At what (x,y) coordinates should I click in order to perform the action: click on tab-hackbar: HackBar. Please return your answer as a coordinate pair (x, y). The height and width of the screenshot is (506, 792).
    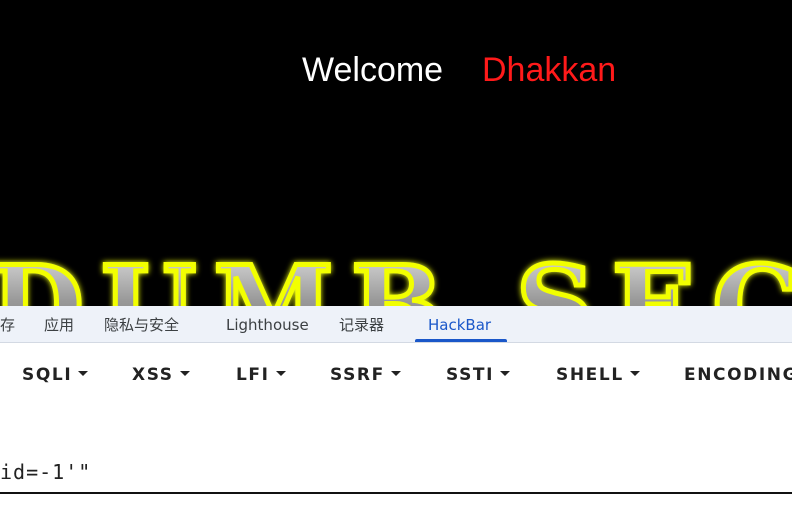
    Looking at the image, I should click on (459, 324).